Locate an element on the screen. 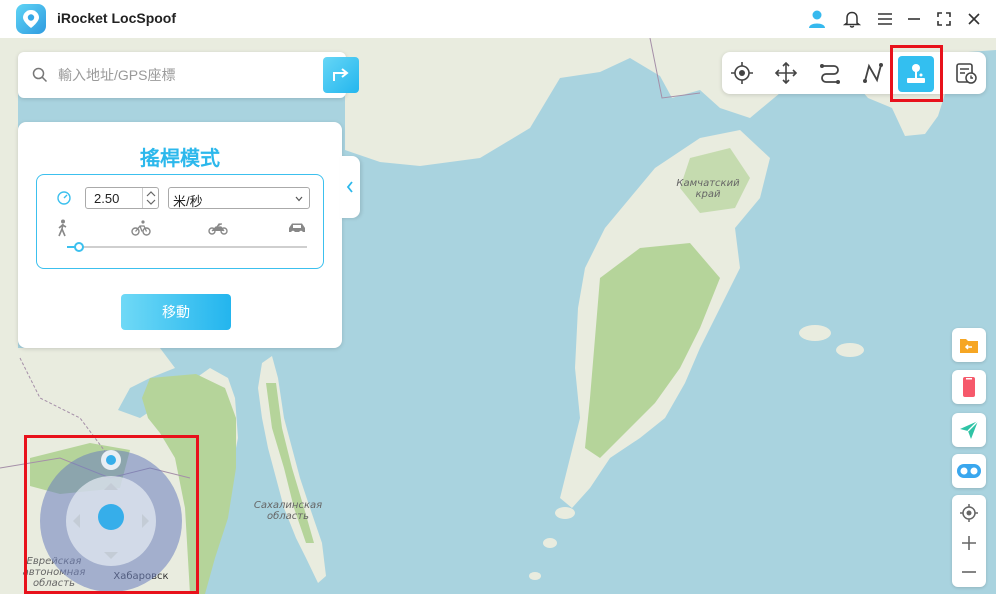 The image size is (996, 594). two-spot-route-icon is located at coordinates (830, 74).